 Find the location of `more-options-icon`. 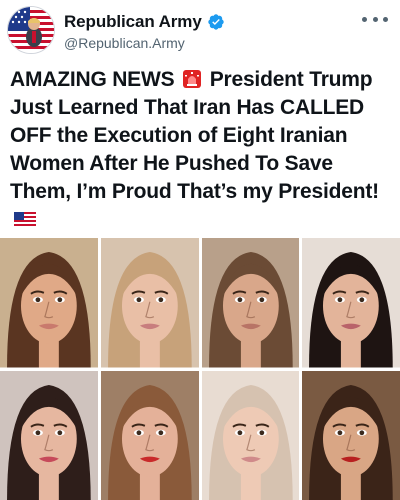

more-options-icon is located at coordinates (375, 19).